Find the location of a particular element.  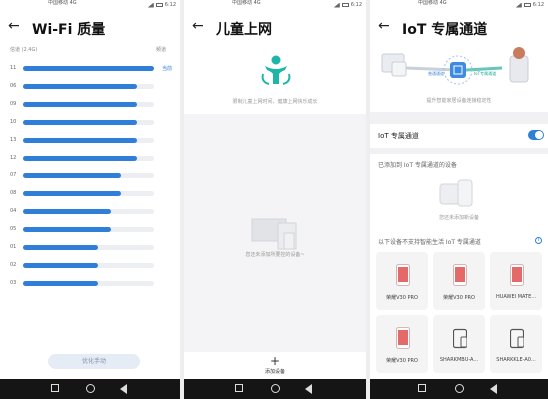

battery-icon is located at coordinates (527, 5).